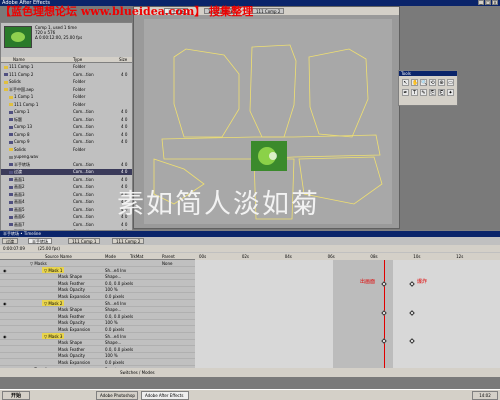 The width and height of the screenshot is (500, 400). Describe the element at coordinates (481, 2) in the screenshot. I see `minimize-button: _` at that location.